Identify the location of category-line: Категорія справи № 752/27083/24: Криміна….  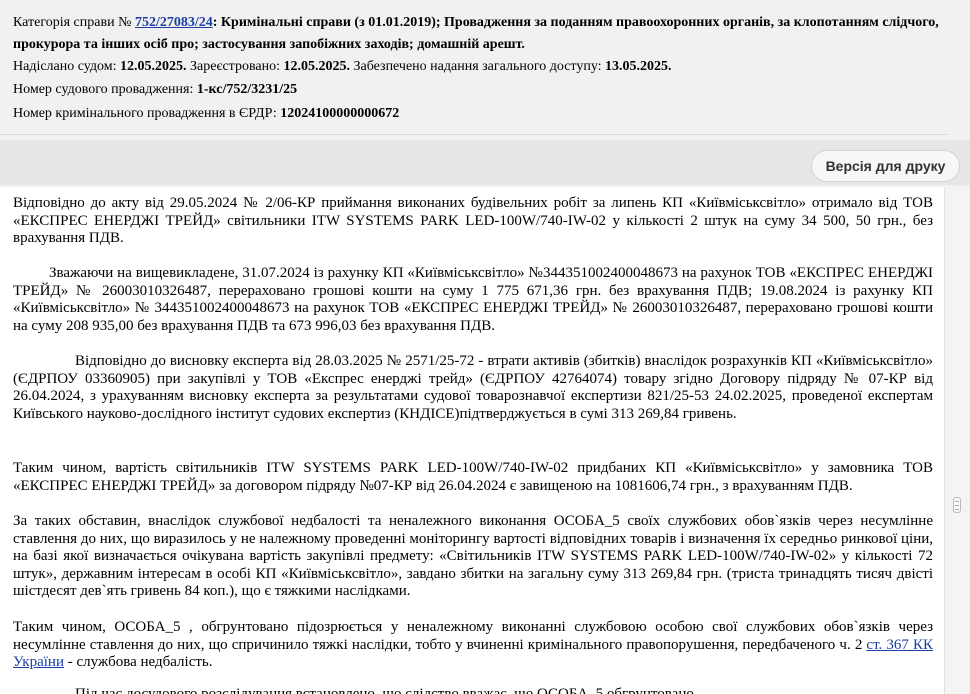
(476, 22).